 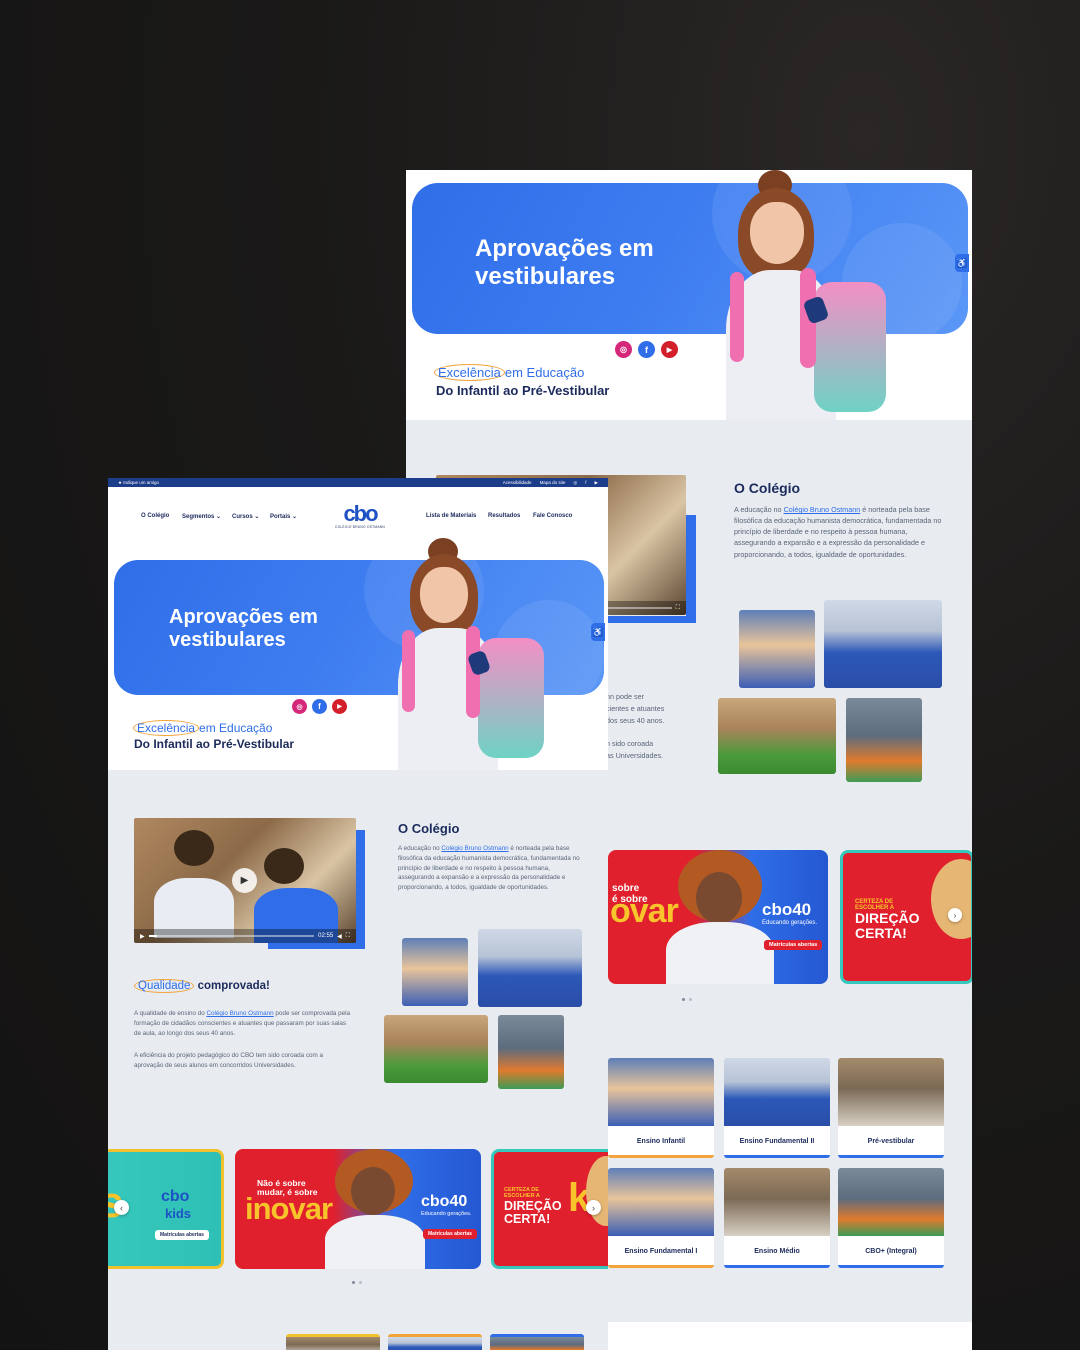 What do you see at coordinates (891, 1141) in the screenshot?
I see `segment-label: Pré-vestibular` at bounding box center [891, 1141].